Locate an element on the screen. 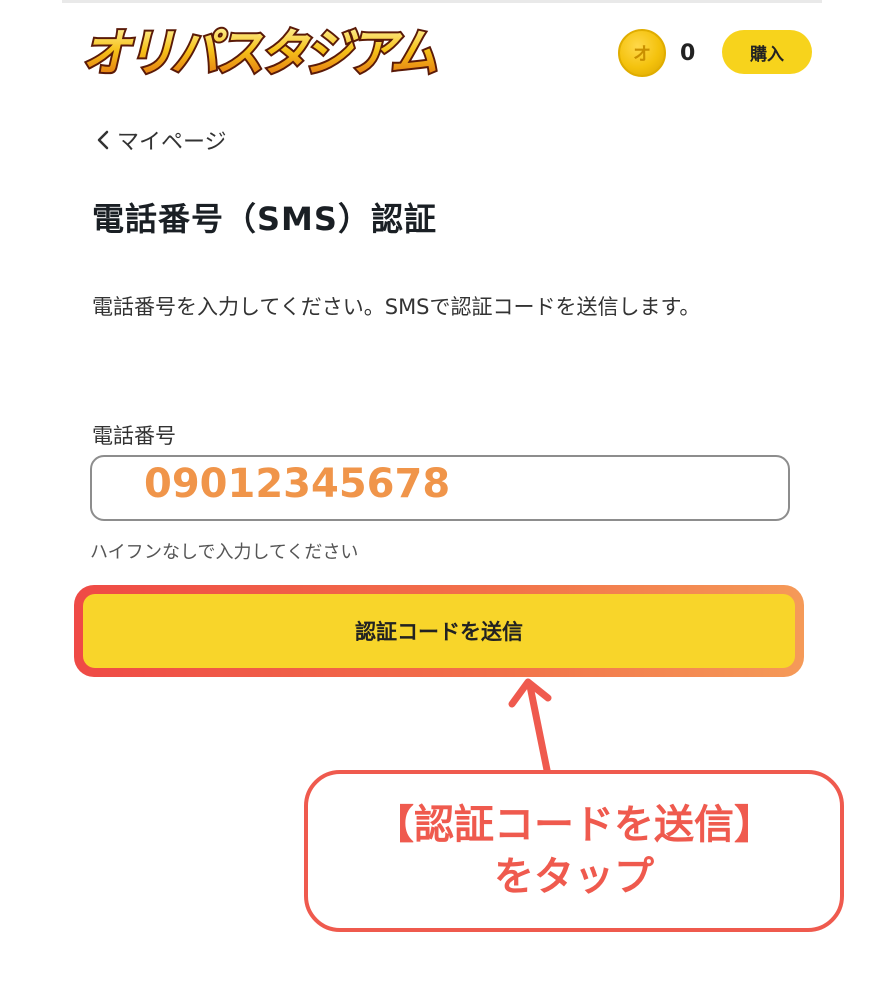  coin-balance: オ 0 is located at coordinates (656, 53).